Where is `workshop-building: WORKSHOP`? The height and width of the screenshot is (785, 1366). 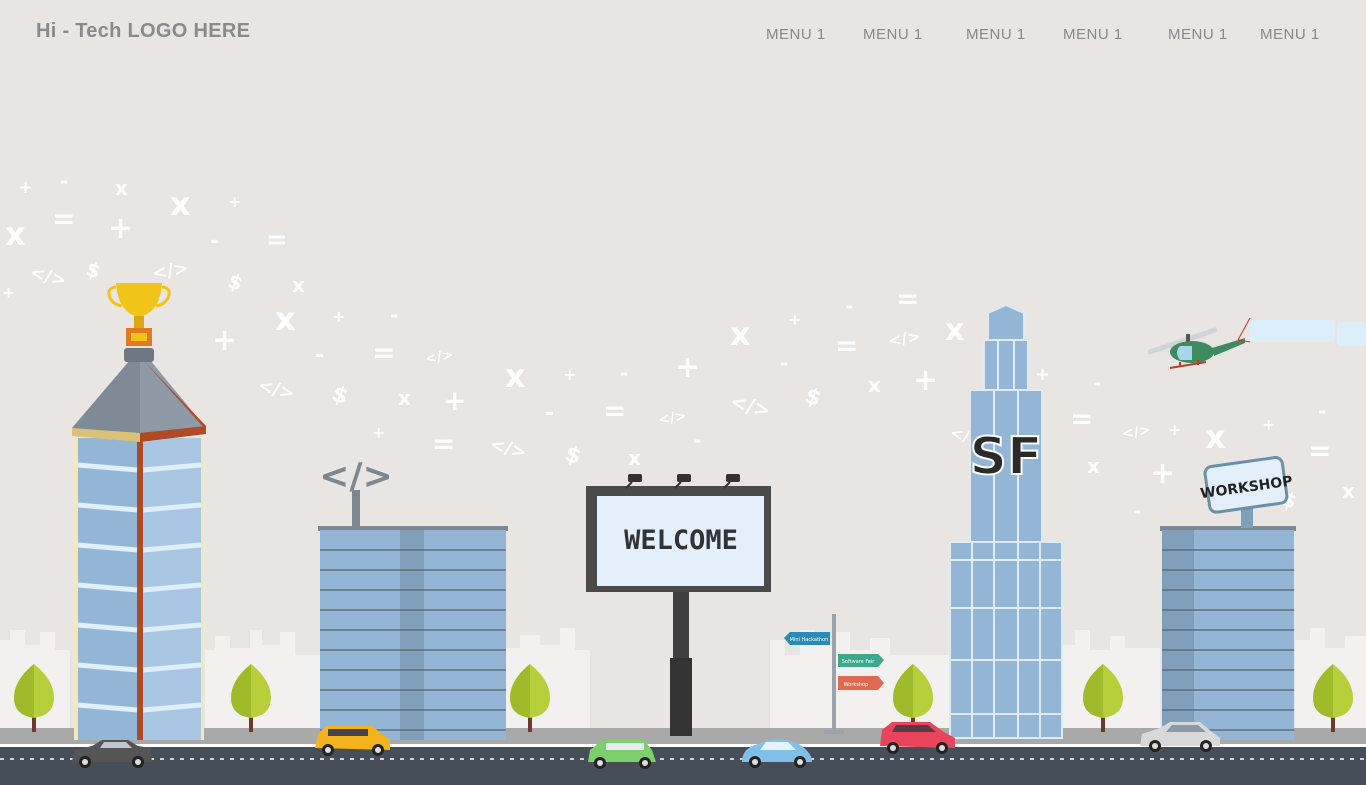
workshop-building: WORKSHOP is located at coordinates (1228, 598).